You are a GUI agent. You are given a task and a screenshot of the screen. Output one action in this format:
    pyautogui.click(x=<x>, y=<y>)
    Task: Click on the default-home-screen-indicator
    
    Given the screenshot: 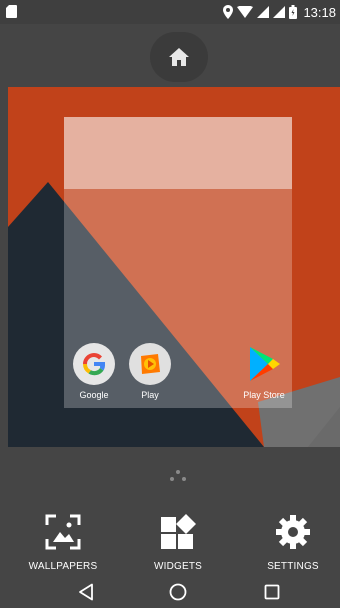 What is the action you would take?
    pyautogui.click(x=179, y=57)
    